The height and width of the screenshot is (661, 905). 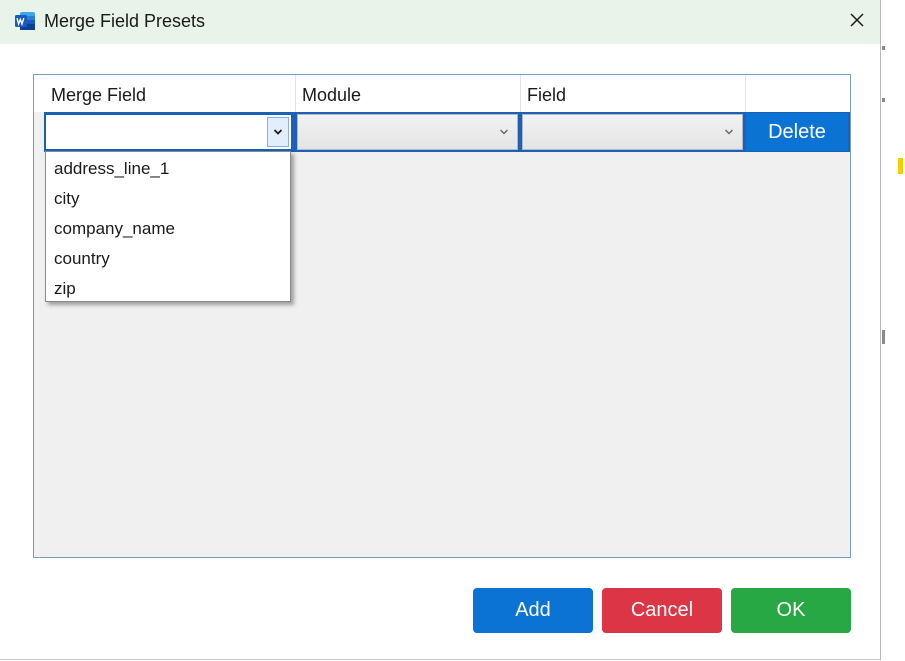 I want to click on delete-button: Delete, so click(x=797, y=132).